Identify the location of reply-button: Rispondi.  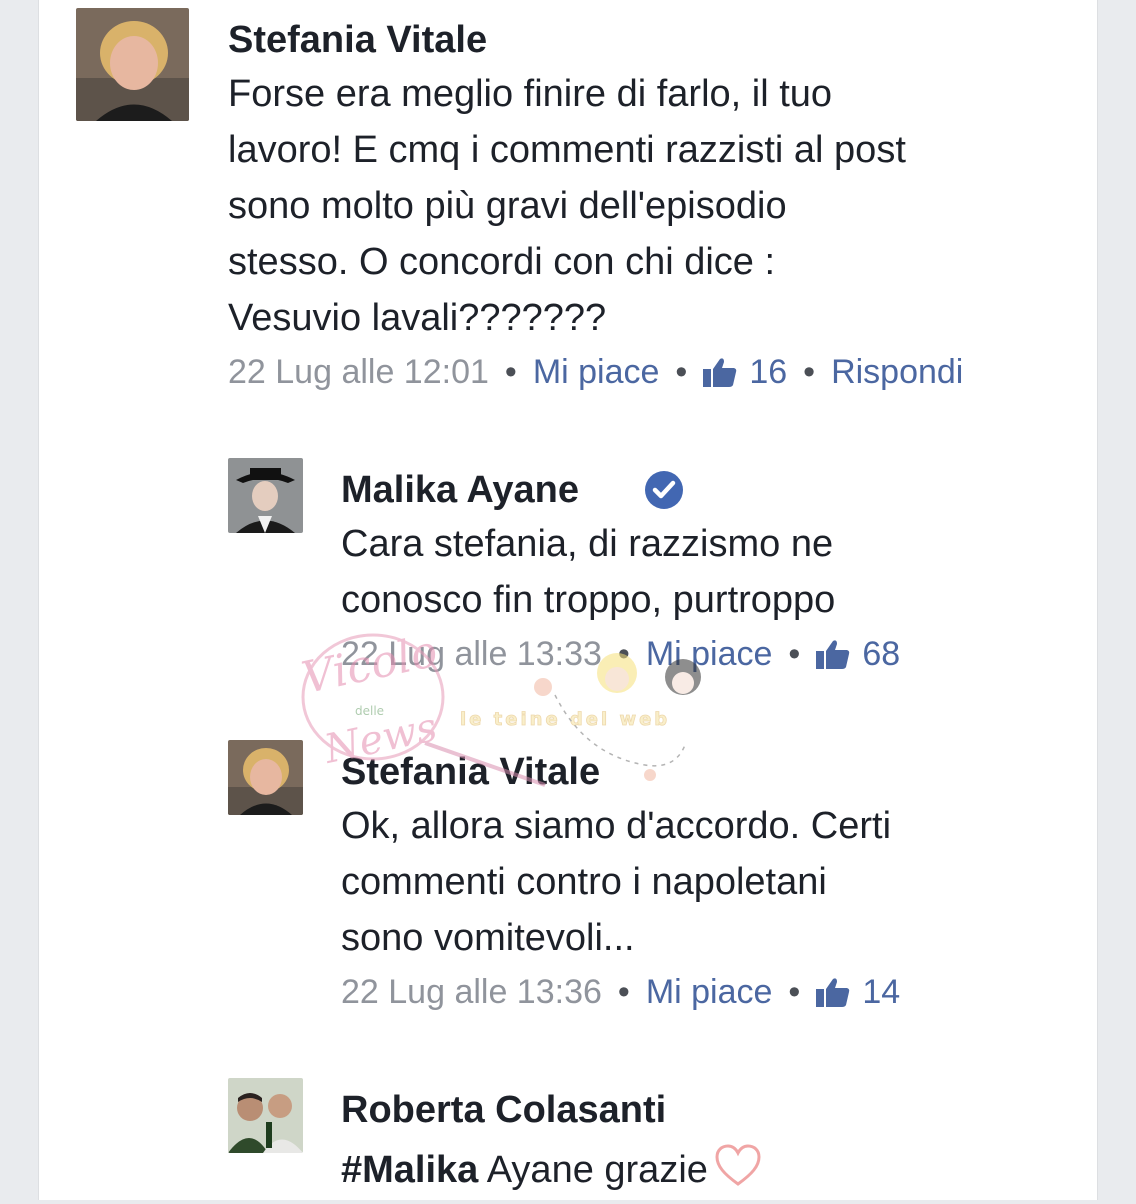
(897, 372).